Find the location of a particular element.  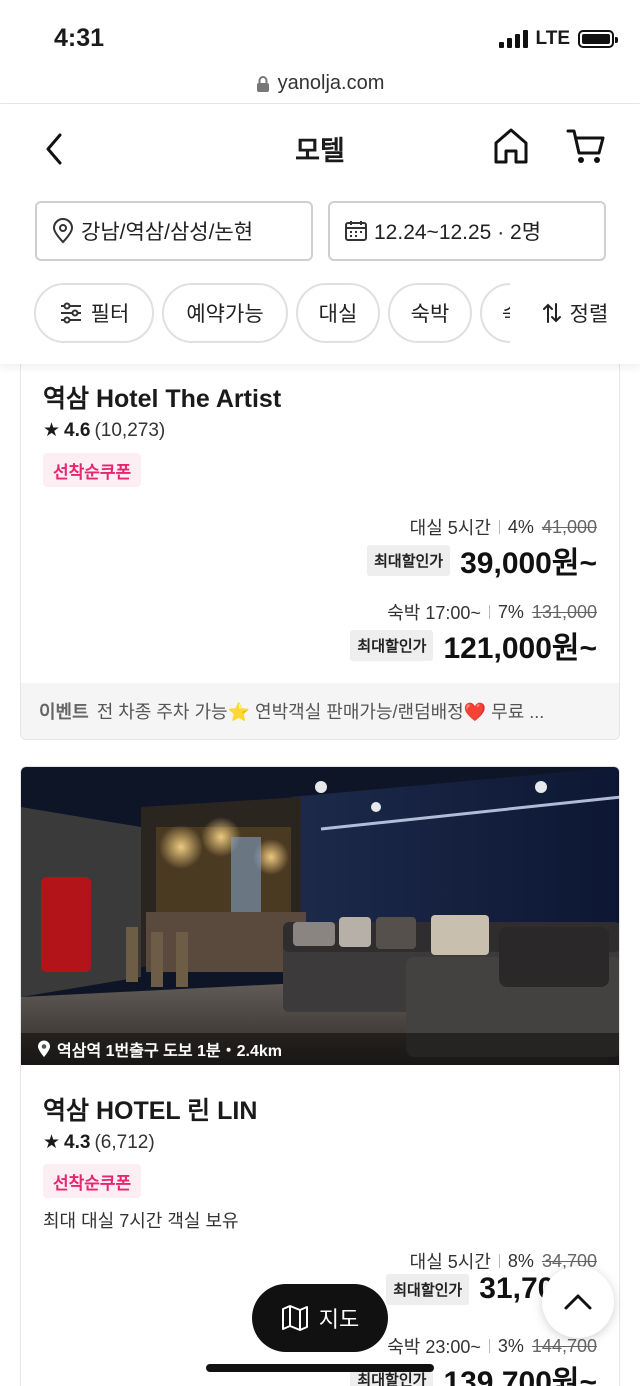

location-selector: 강남/역삼/삼성/논현 is located at coordinates (174, 231).